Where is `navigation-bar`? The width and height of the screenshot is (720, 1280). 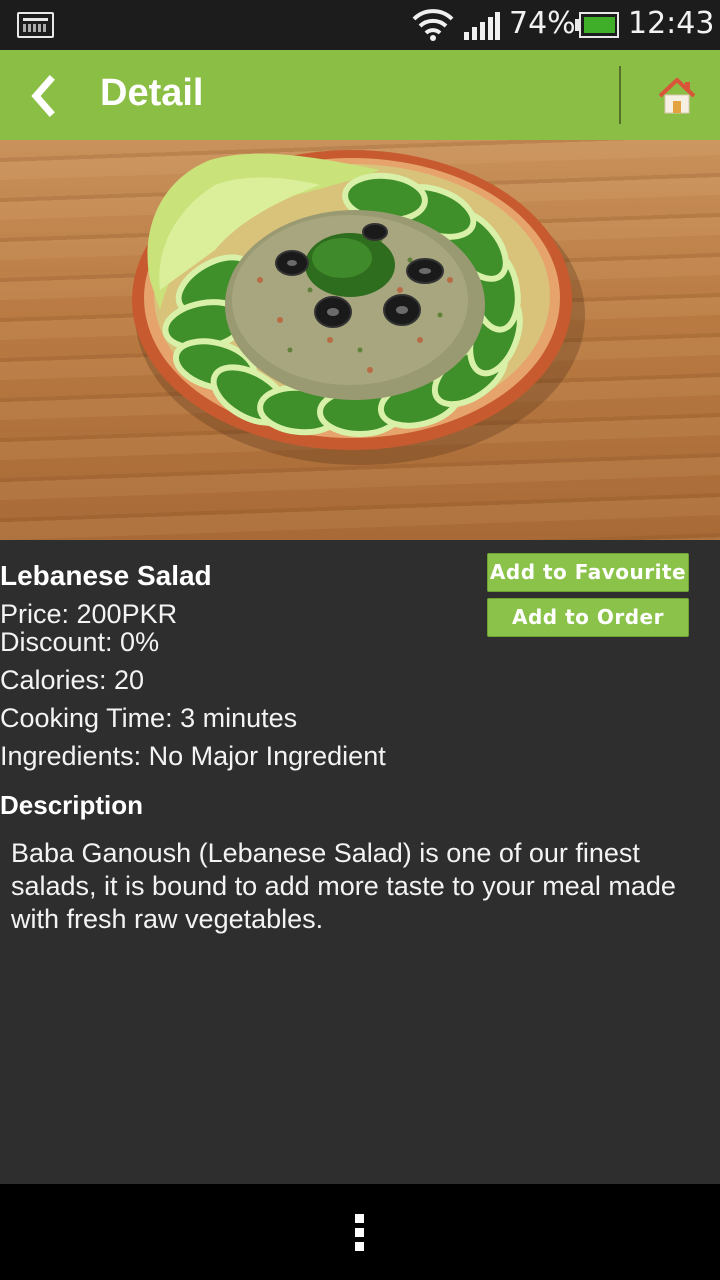 navigation-bar is located at coordinates (360, 1232).